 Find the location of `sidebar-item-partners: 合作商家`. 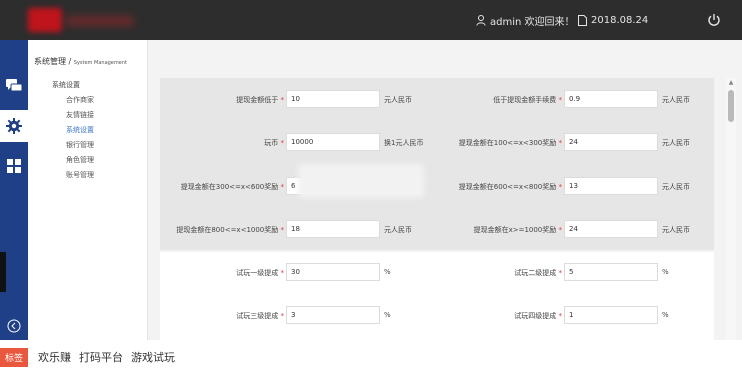

sidebar-item-partners: 合作商家 is located at coordinates (80, 100).